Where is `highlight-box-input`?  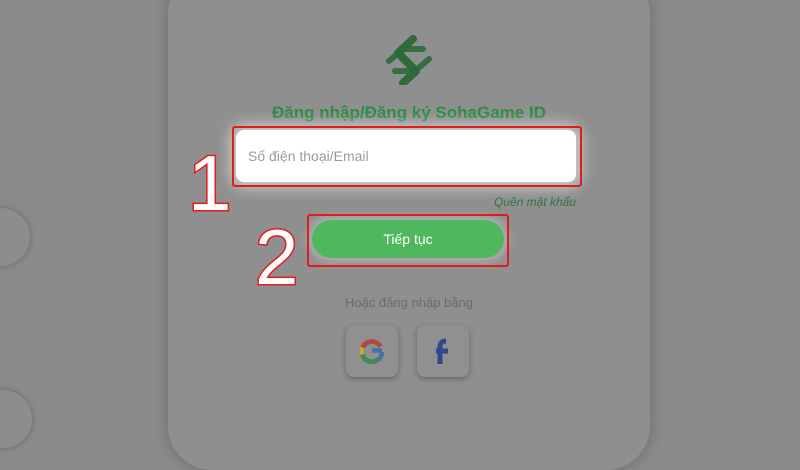 highlight-box-input is located at coordinates (407, 156).